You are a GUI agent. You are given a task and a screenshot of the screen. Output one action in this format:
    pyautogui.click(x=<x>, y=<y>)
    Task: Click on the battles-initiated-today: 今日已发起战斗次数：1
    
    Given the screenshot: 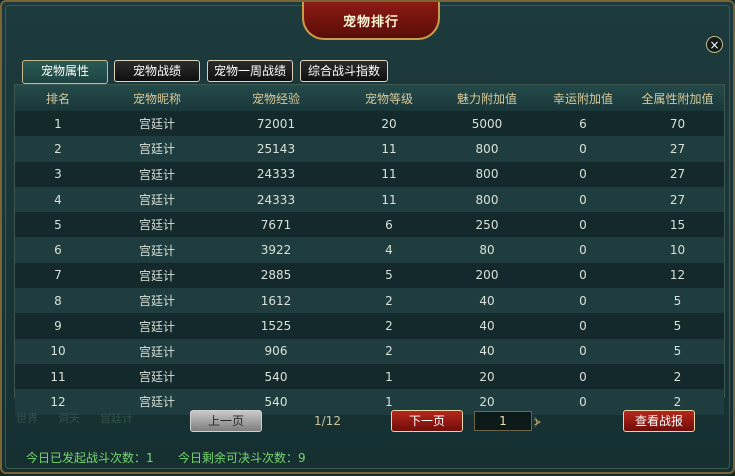 What is the action you would take?
    pyautogui.click(x=90, y=458)
    